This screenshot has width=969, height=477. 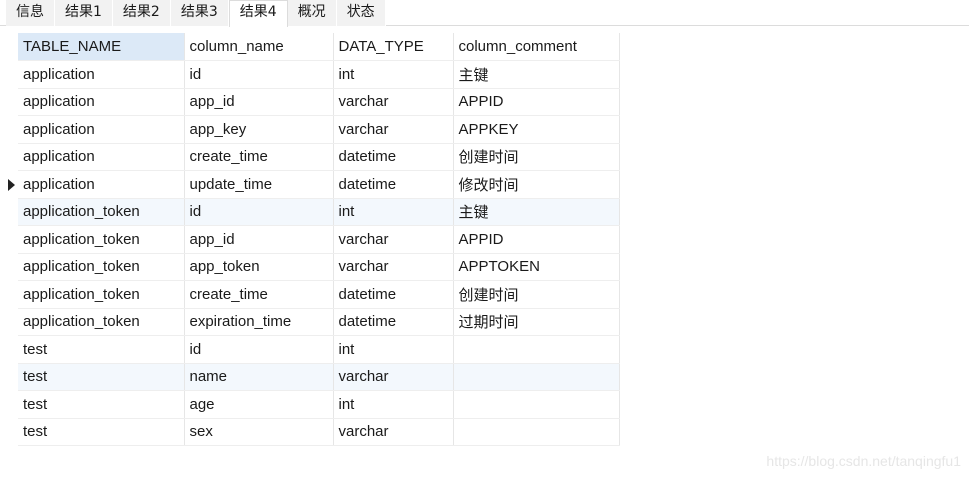 I want to click on cell-column-name: update_time, so click(x=259, y=184).